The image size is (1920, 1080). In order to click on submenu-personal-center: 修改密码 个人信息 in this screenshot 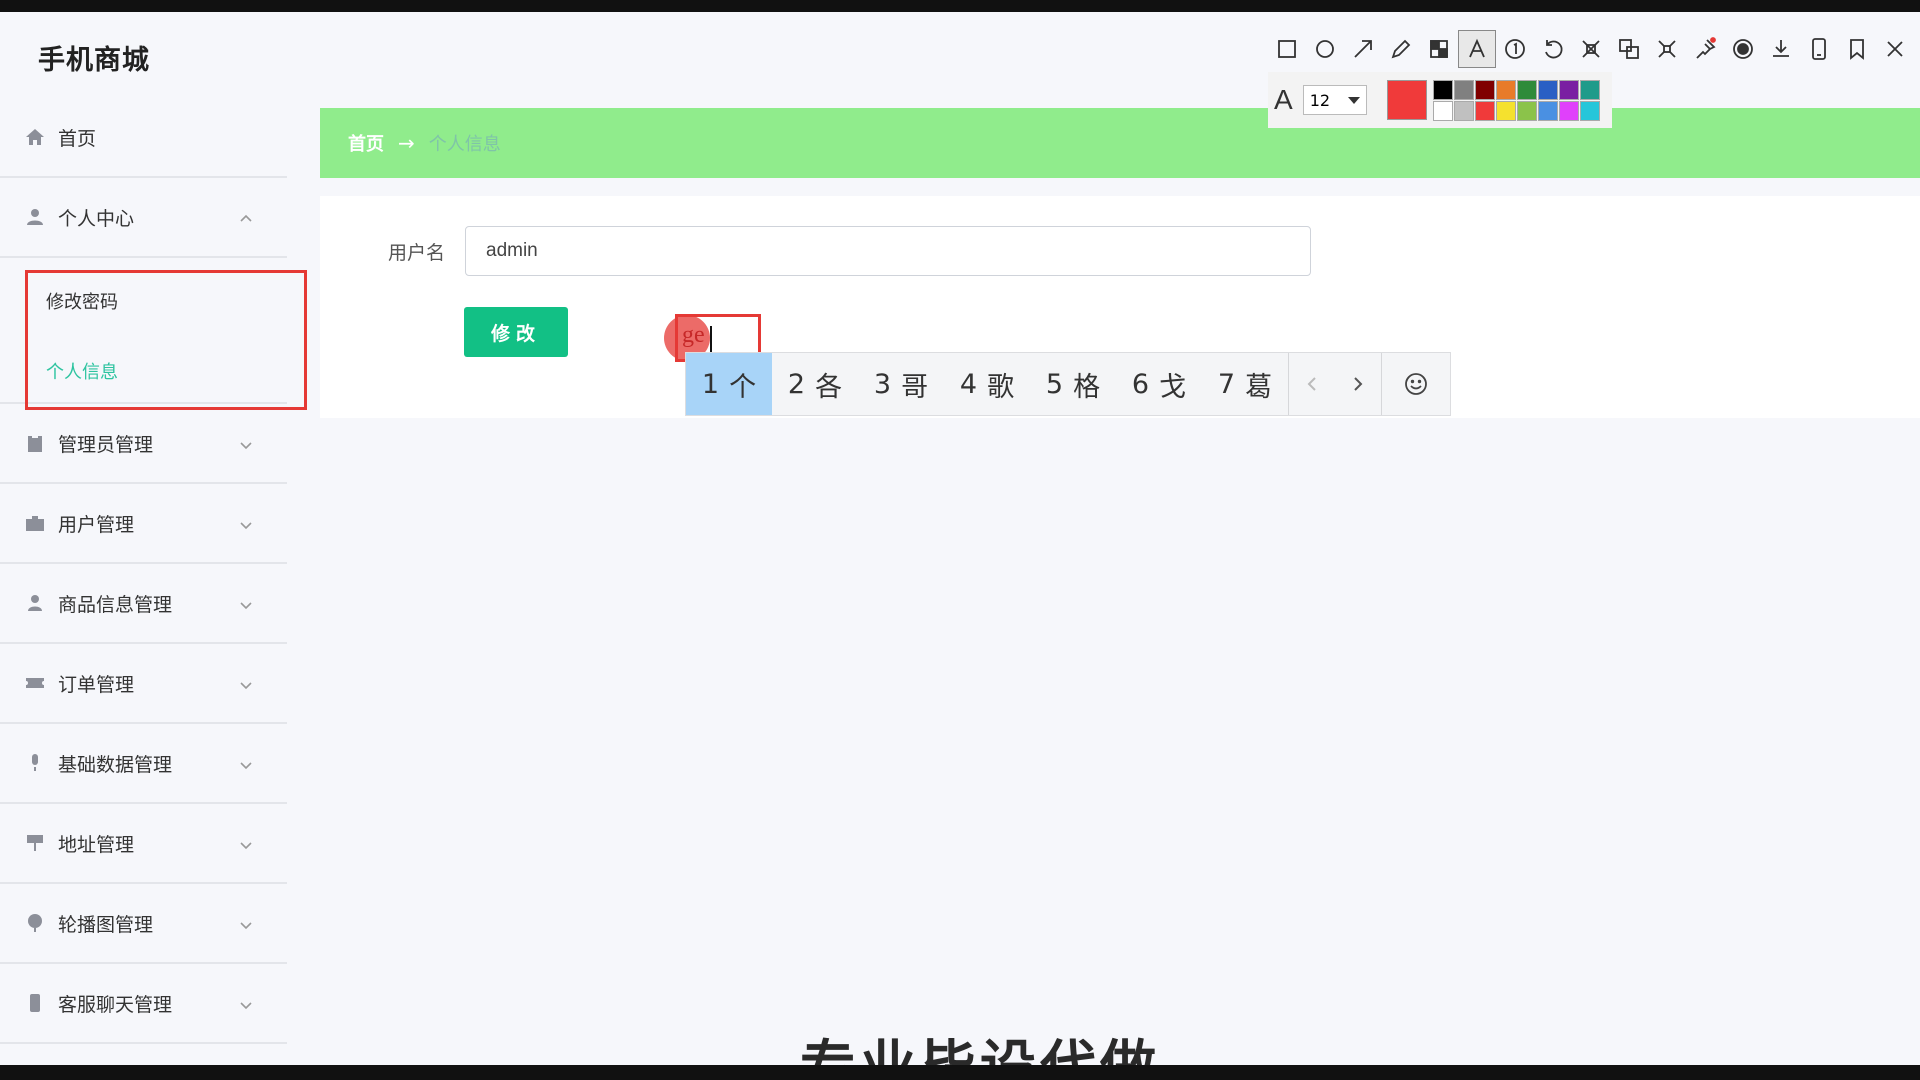, I will do `click(153, 334)`.